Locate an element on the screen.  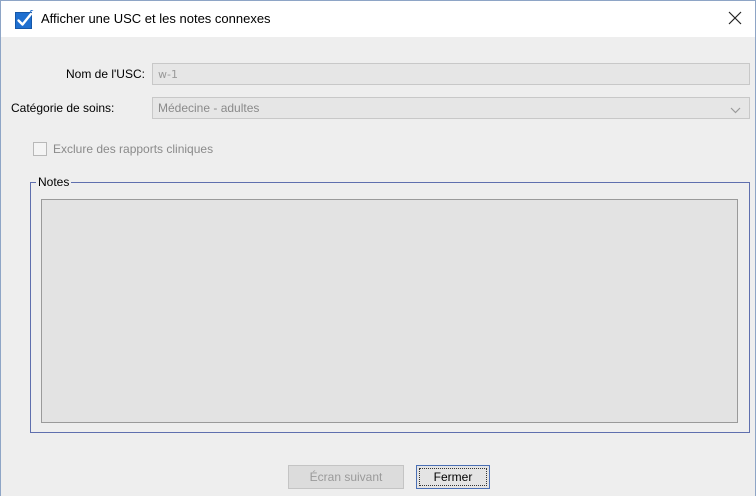
care-category-select: Médecine - adultes is located at coordinates (451, 108).